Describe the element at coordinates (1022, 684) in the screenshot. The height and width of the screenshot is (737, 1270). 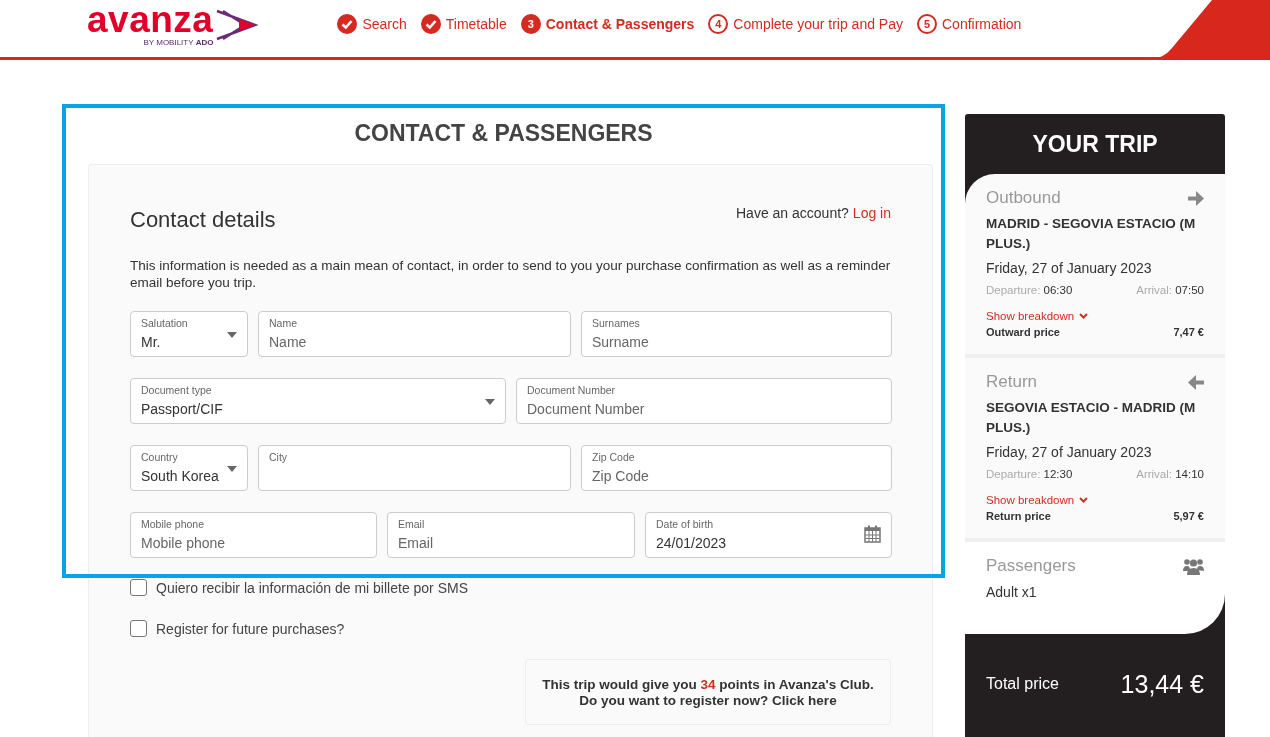
I see `total-label: Total price` at that location.